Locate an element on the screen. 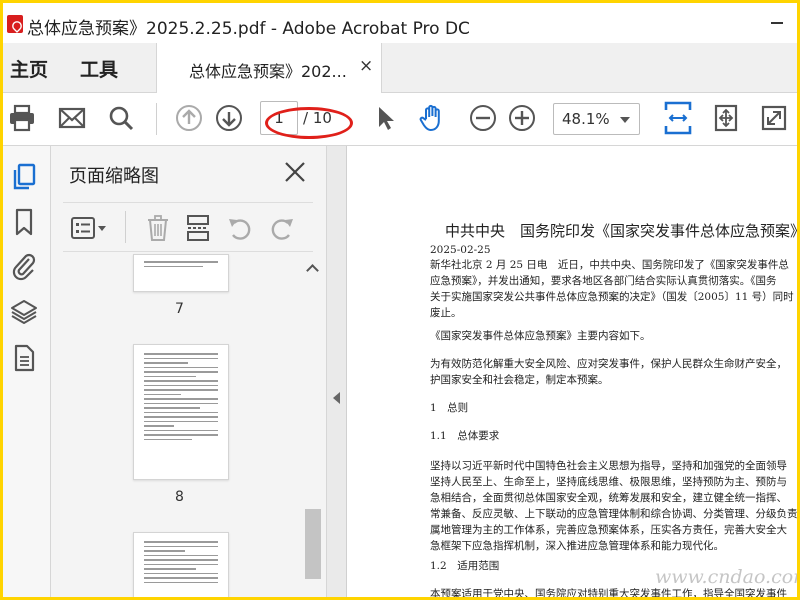 The image size is (800, 600). document-icon is located at coordinates (24, 358).